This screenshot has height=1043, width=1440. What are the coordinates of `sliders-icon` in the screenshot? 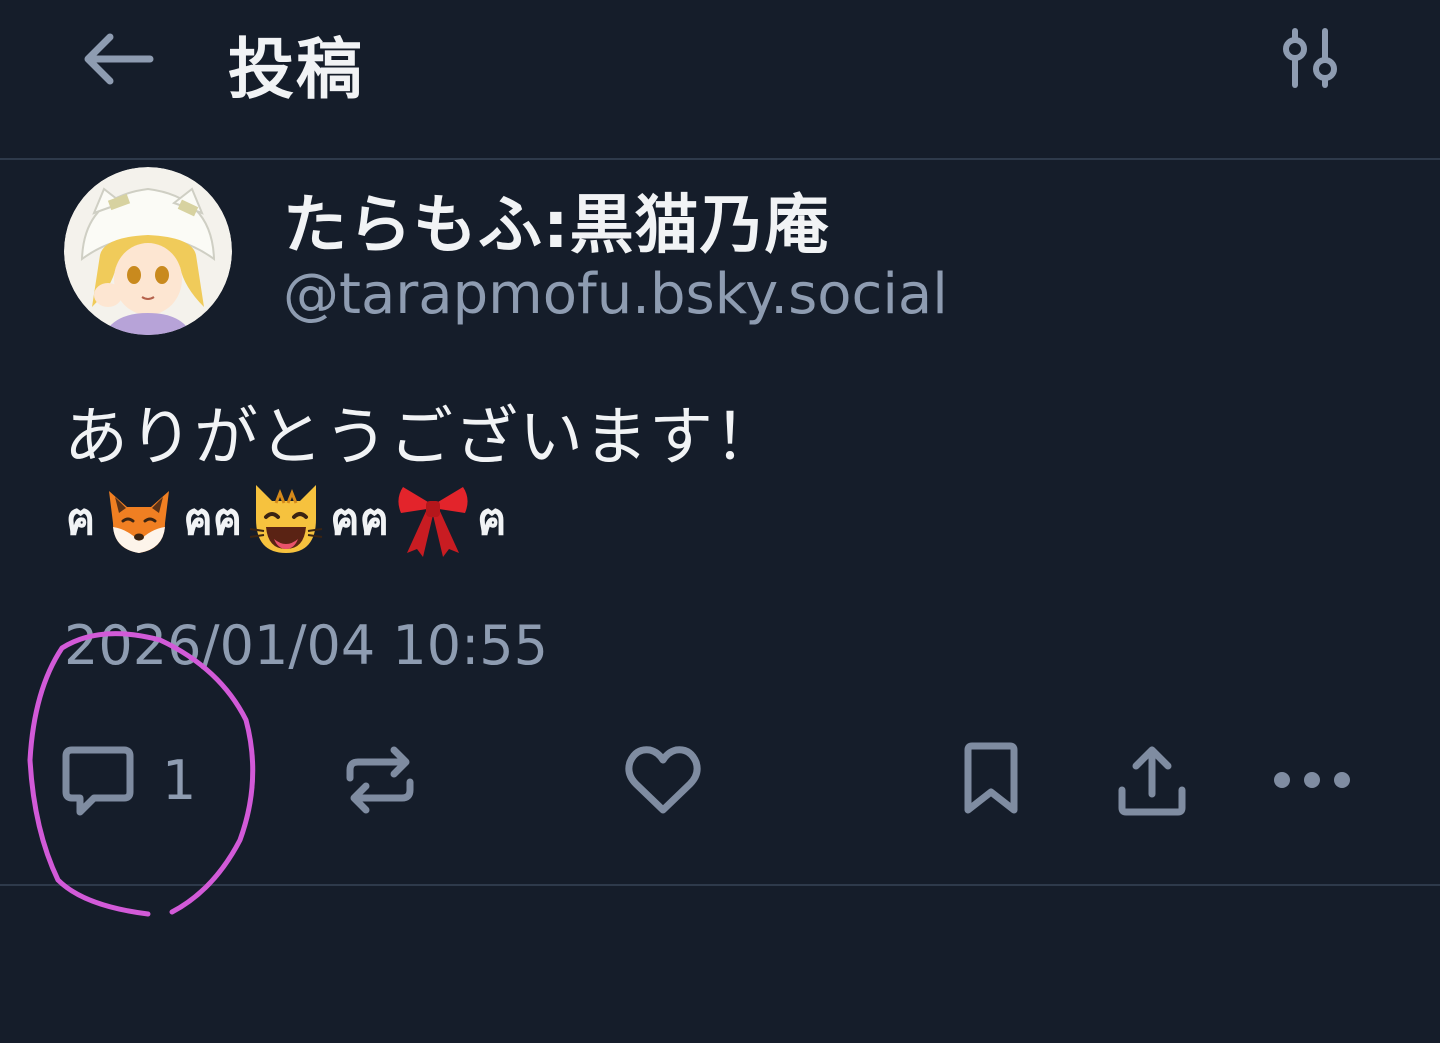 It's located at (1310, 58).